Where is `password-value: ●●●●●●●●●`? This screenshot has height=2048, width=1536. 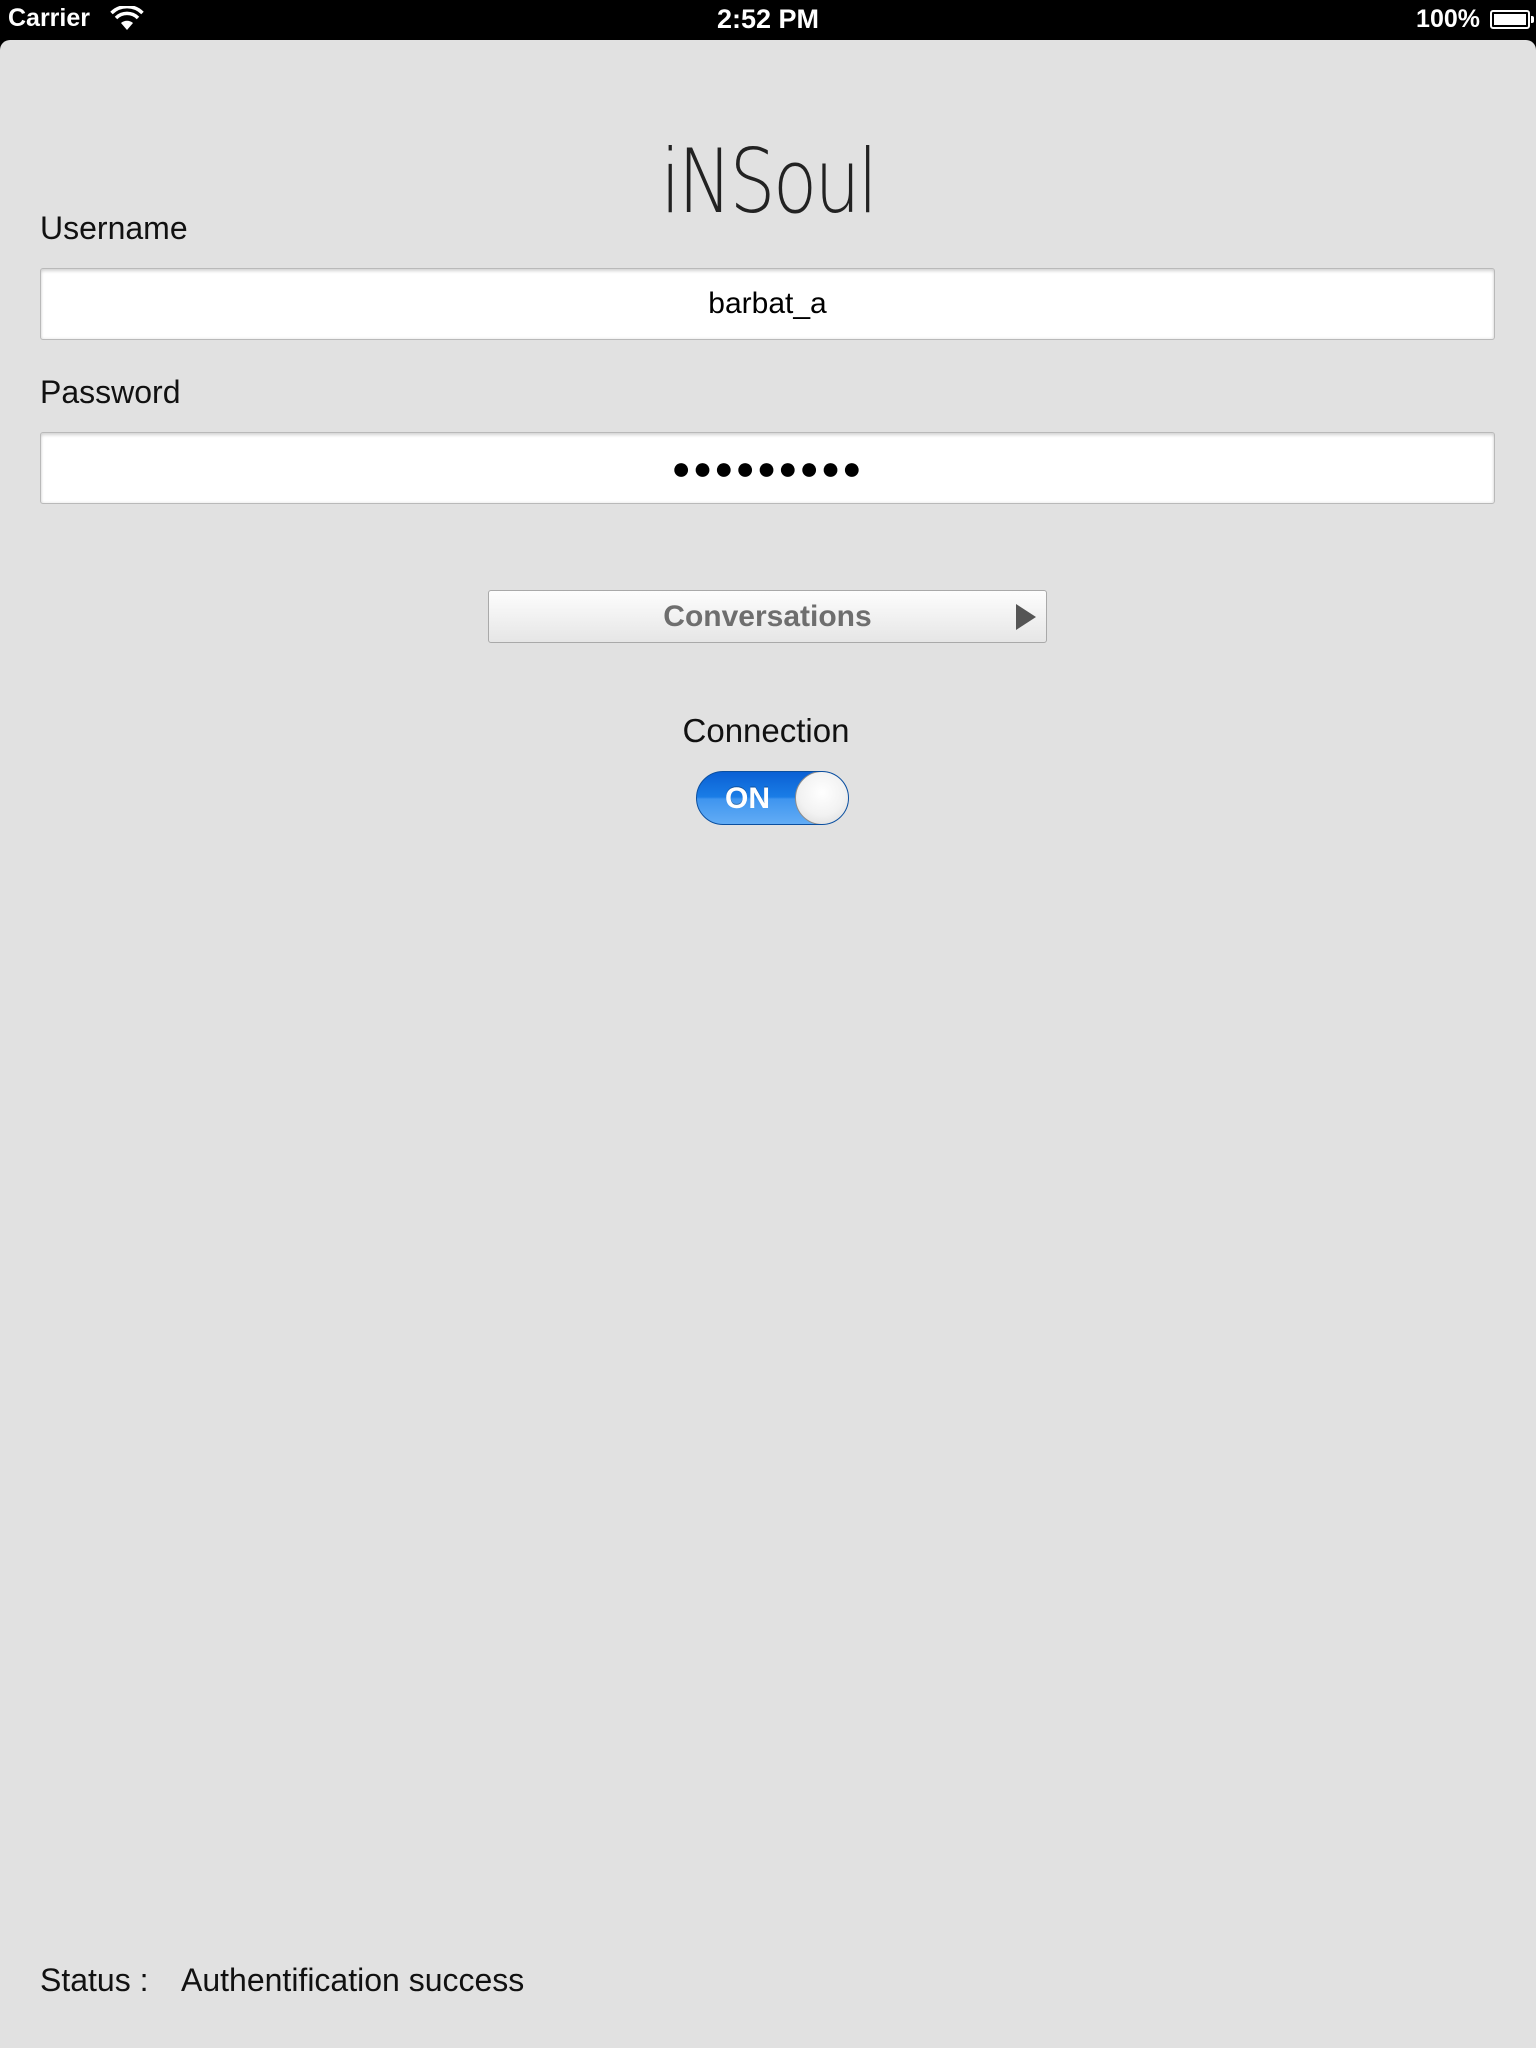
password-value: ●●●●●●●●● is located at coordinates (767, 467).